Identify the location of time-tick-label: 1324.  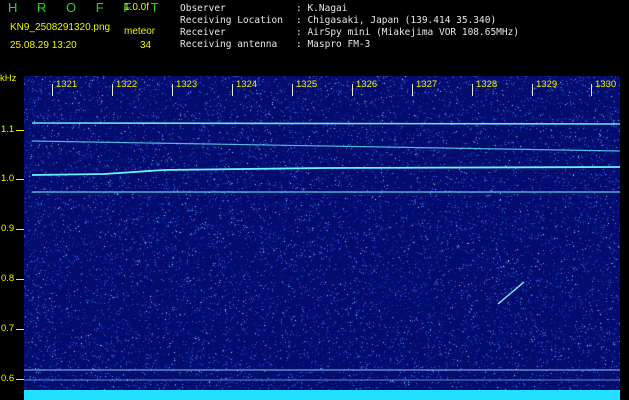
(247, 84).